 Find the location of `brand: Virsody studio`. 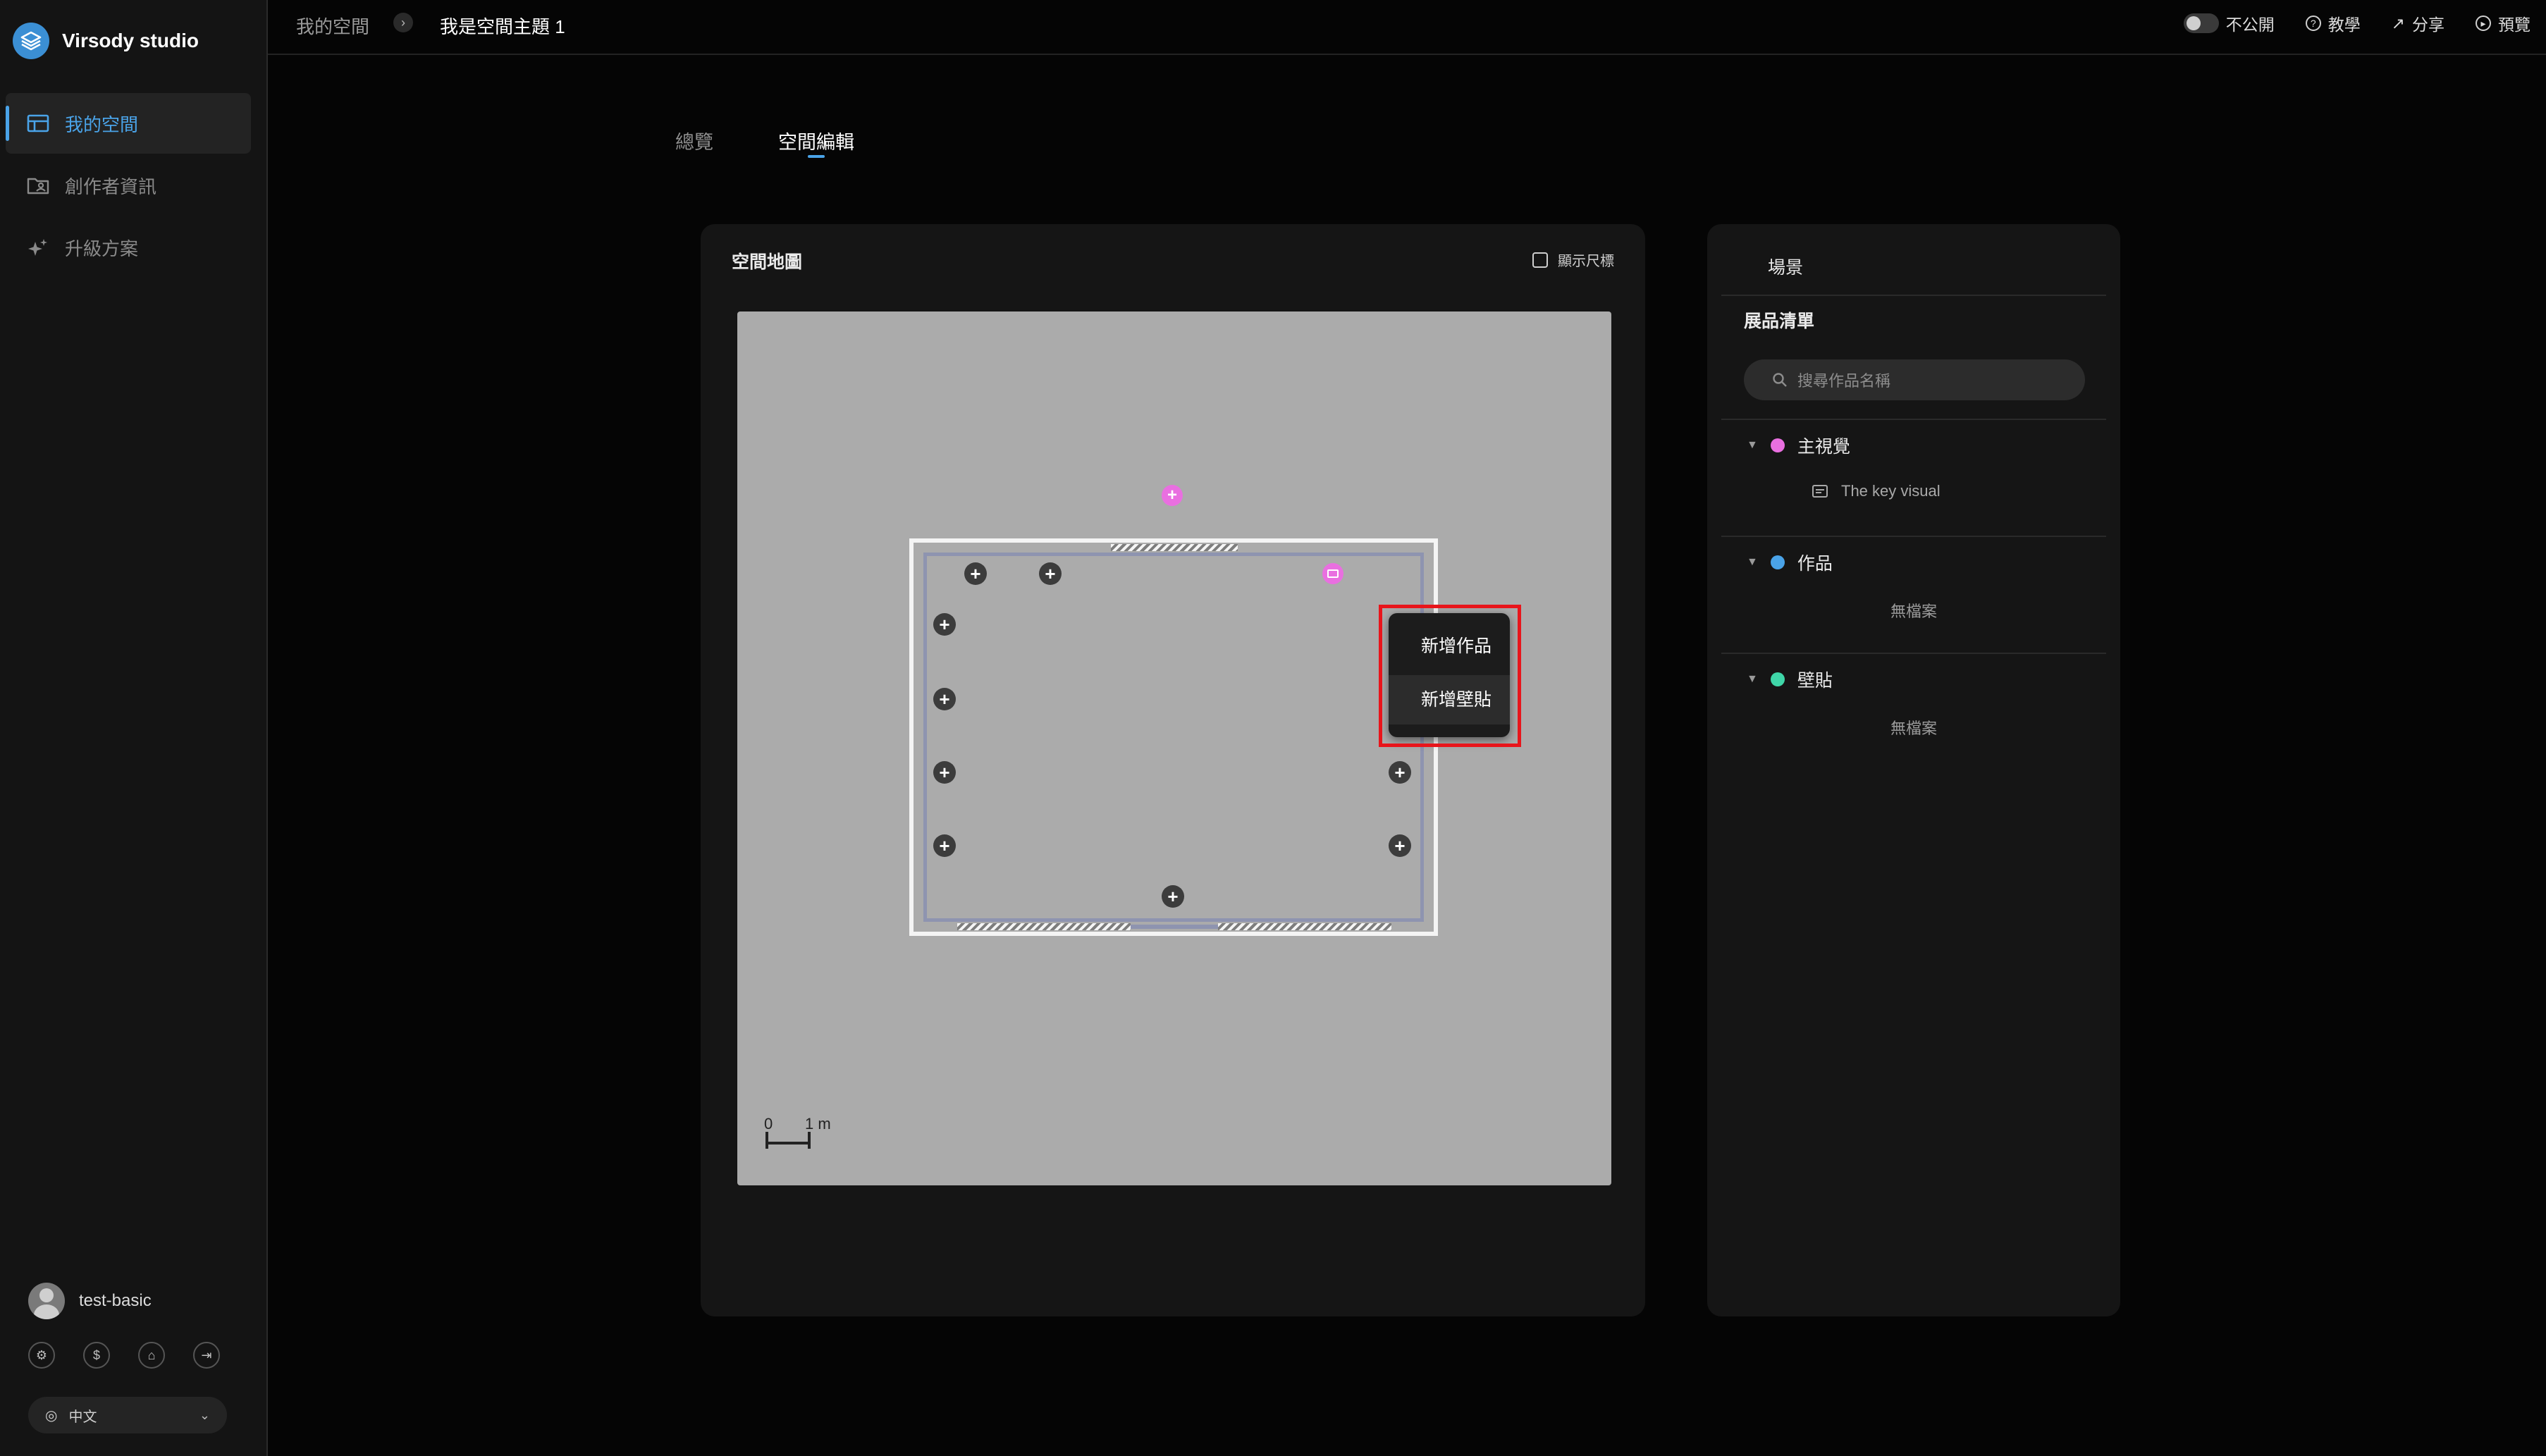

brand: Virsody studio is located at coordinates (106, 41).